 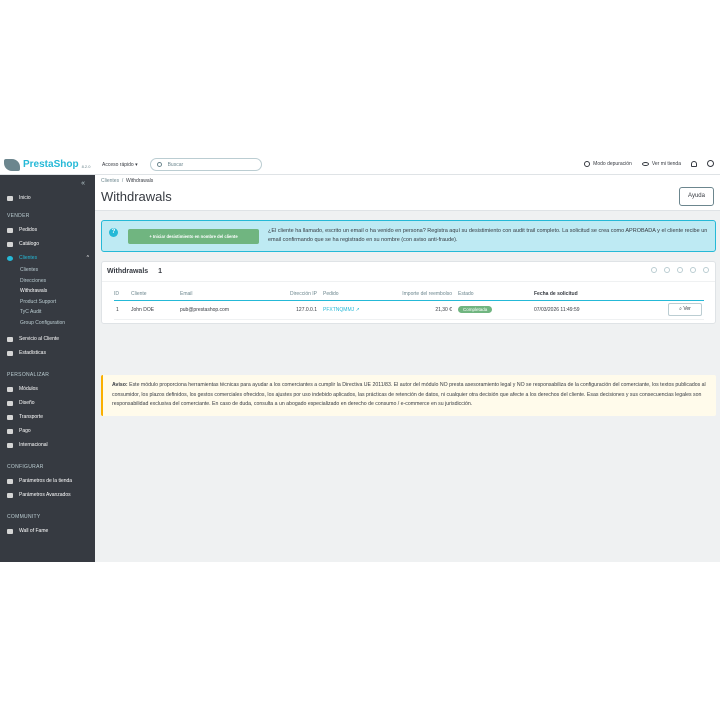 I want to click on view-button-label: Ver, so click(x=687, y=309).